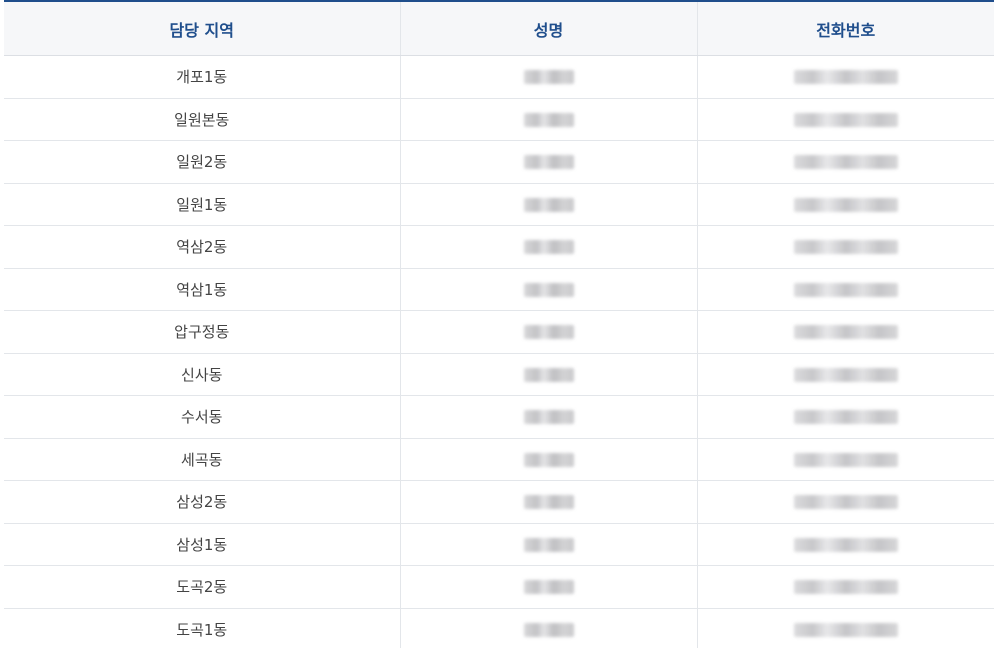  I want to click on region-cell: 압구정동, so click(202, 332).